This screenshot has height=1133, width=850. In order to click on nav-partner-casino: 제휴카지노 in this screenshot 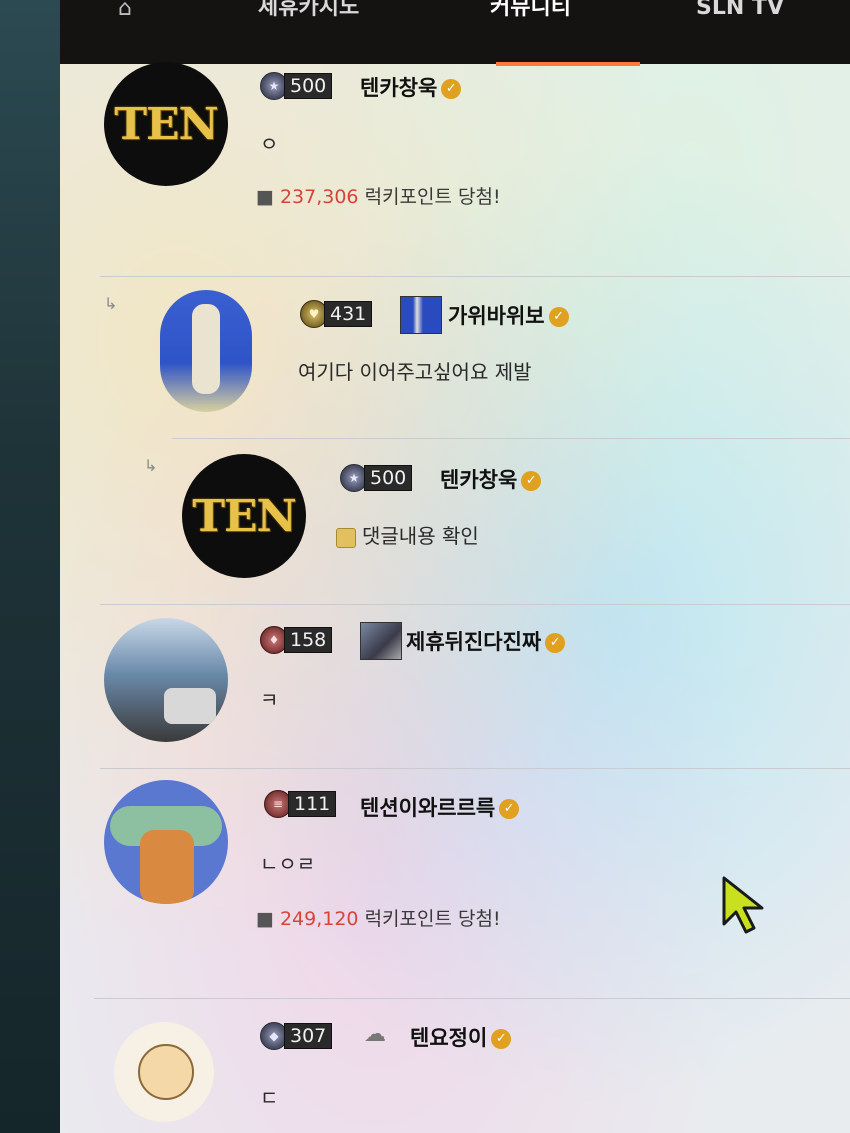, I will do `click(308, 9)`.